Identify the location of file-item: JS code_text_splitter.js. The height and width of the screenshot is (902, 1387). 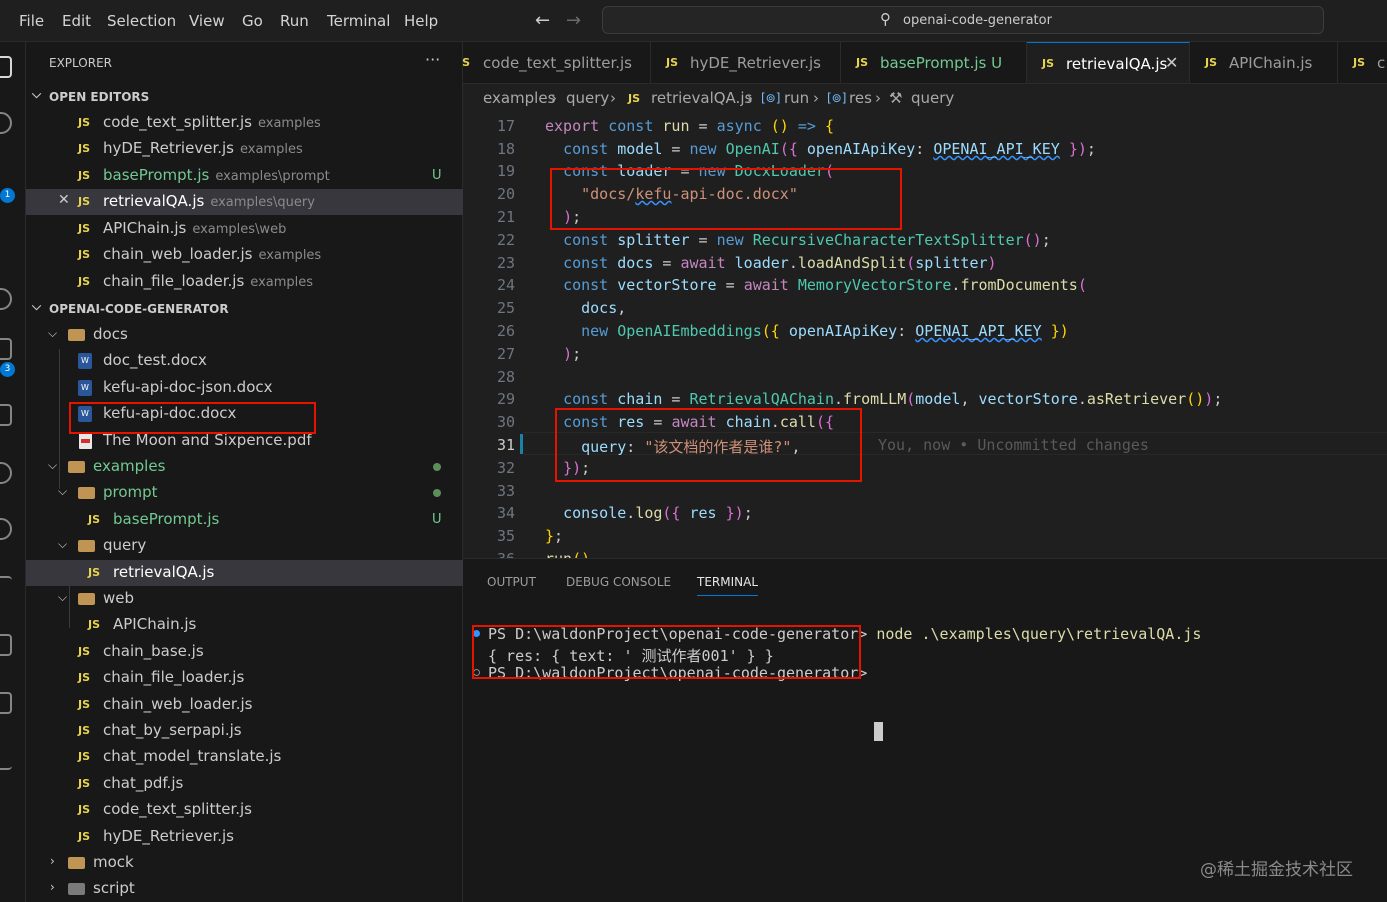
(244, 810).